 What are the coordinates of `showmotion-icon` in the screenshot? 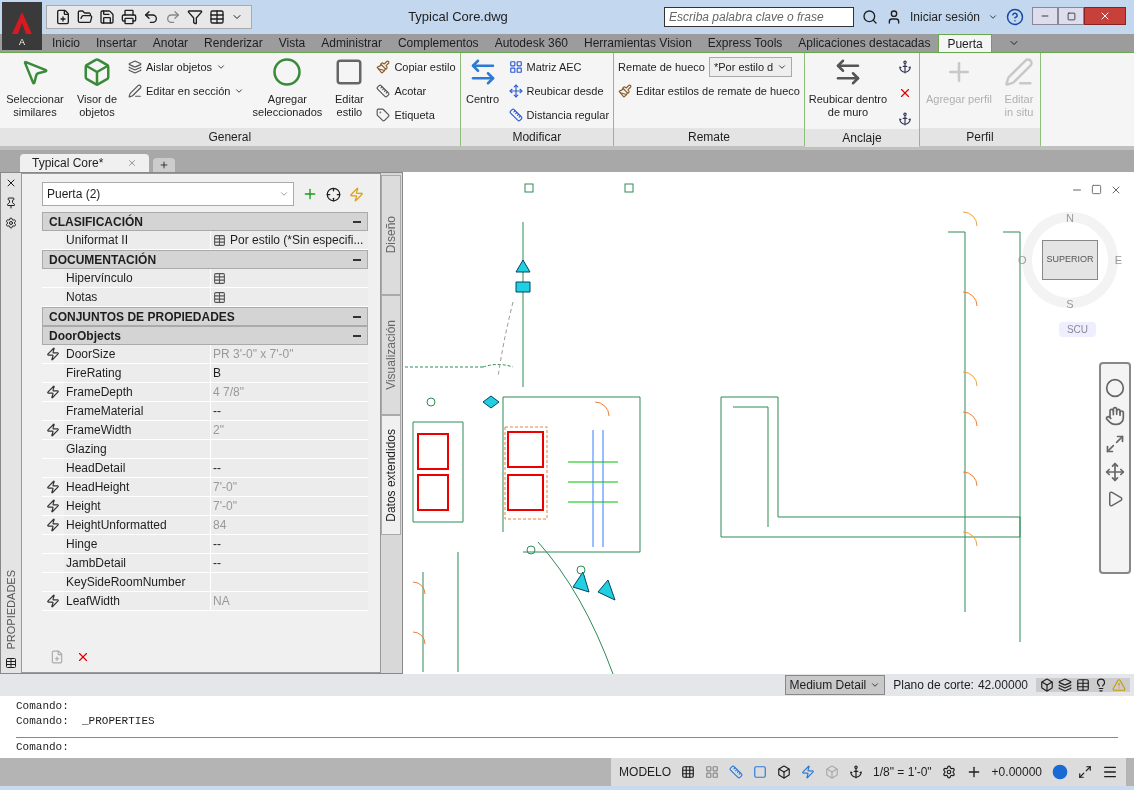 It's located at (1115, 499).